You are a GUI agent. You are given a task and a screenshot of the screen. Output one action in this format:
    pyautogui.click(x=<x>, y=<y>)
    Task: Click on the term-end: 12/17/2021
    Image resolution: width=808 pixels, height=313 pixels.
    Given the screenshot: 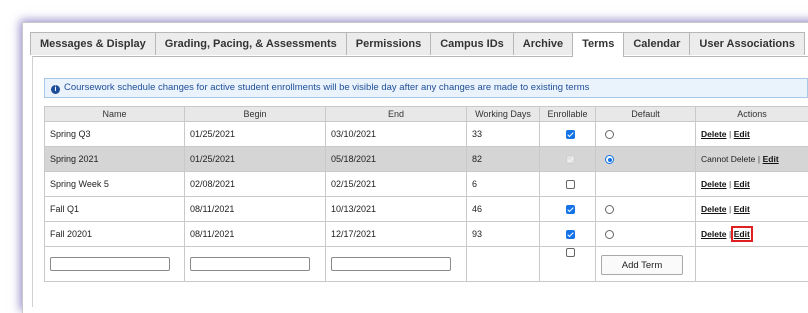 What is the action you would take?
    pyautogui.click(x=396, y=234)
    